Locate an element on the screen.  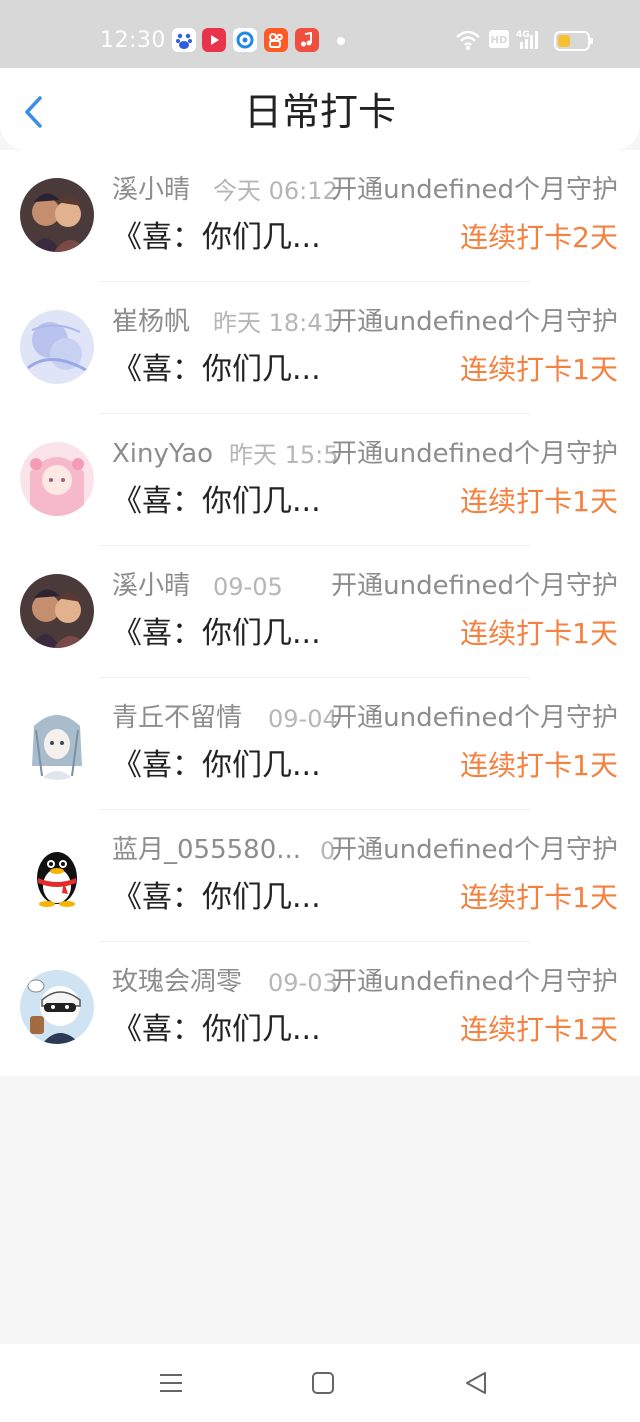
checkin-date: 09-04 is located at coordinates (303, 719).